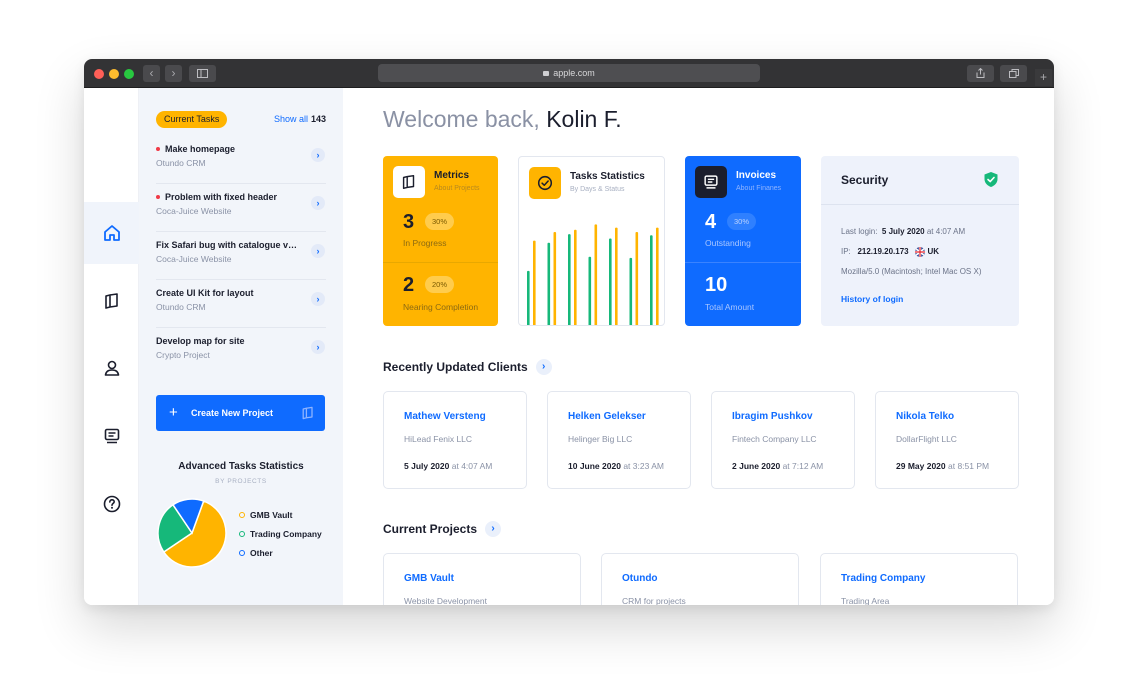 The width and height of the screenshot is (1138, 689). I want to click on invoices-pct-1: 30%, so click(742, 221).